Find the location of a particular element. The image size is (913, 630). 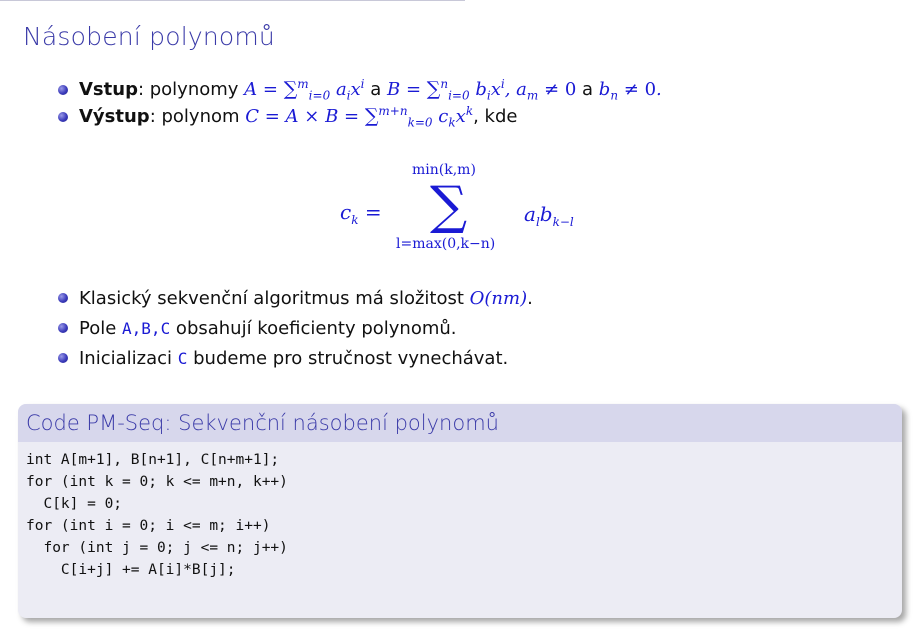

frame-title: Násobení polynomů is located at coordinates (149, 36).